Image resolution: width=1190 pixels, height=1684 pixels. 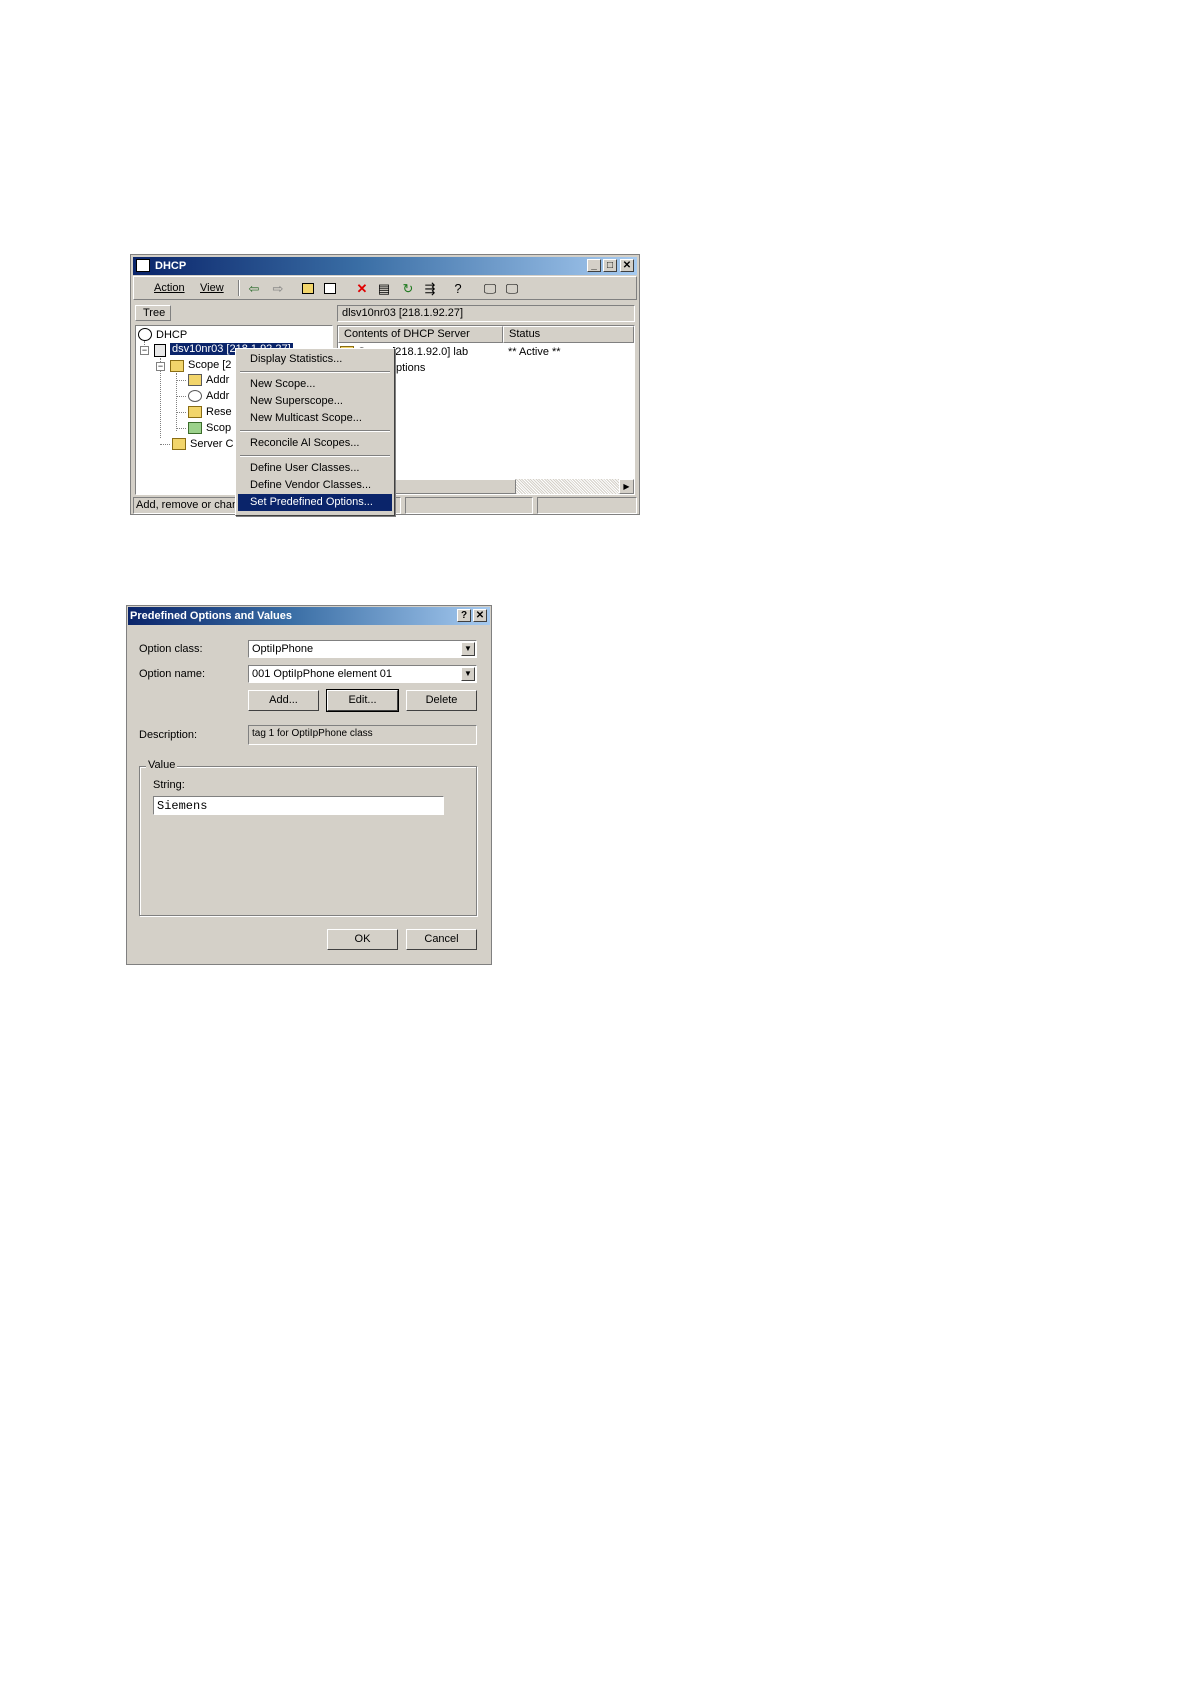 What do you see at coordinates (594, 265) in the screenshot?
I see `minimize-button: _` at bounding box center [594, 265].